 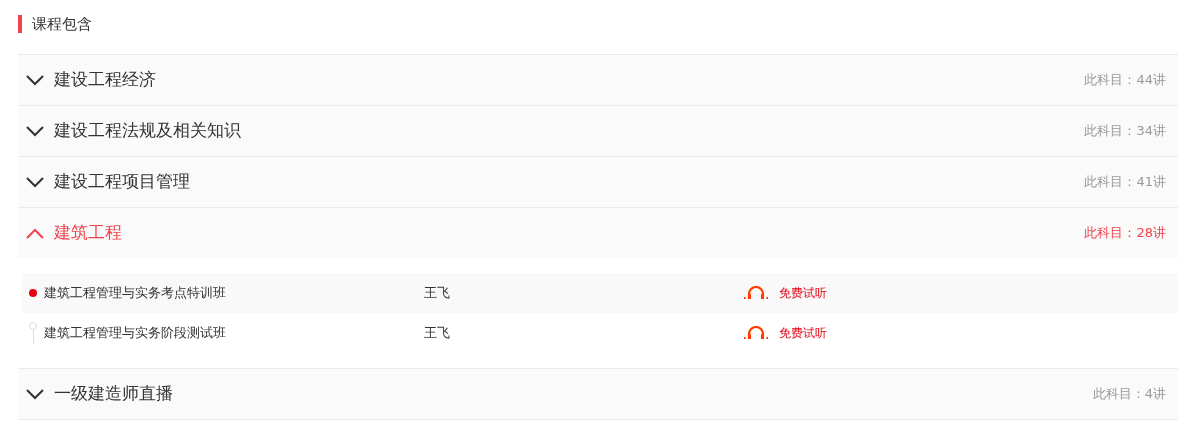 What do you see at coordinates (20, 24) in the screenshot?
I see `accent-bar` at bounding box center [20, 24].